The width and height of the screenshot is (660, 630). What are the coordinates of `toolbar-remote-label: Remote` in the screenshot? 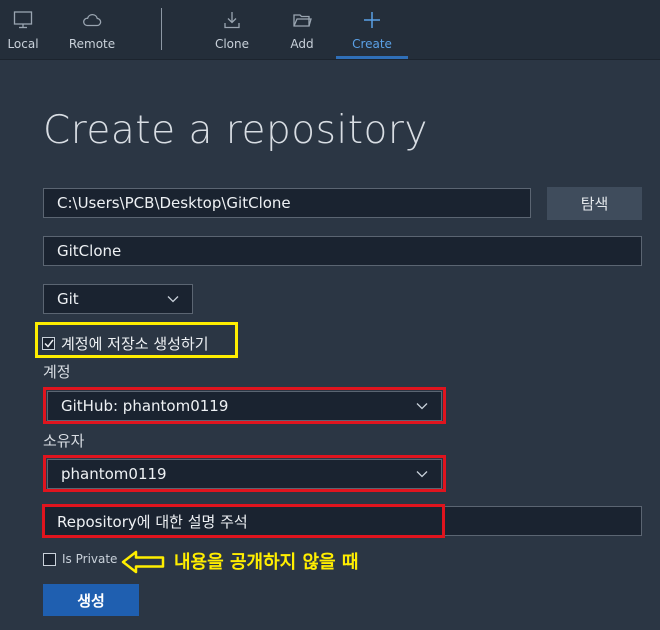 It's located at (92, 44).